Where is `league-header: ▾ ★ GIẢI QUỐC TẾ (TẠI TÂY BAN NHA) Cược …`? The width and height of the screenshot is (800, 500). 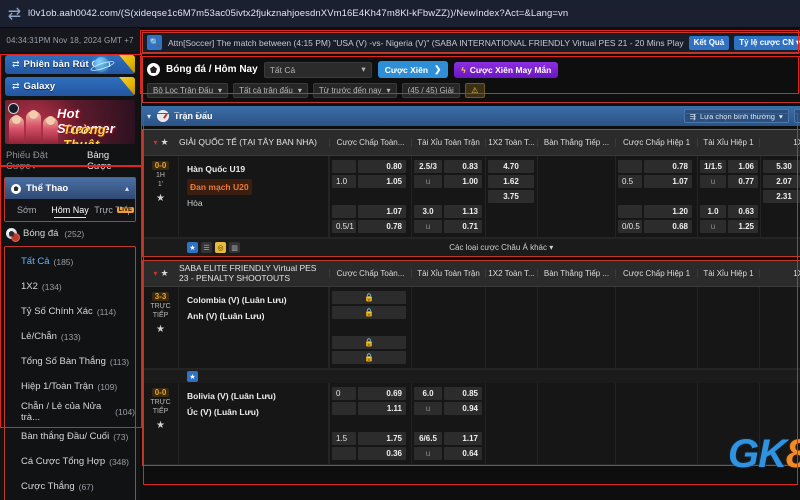 league-header: ▾ ★ GIẢI QUỐC TẾ (TẠI TÂY BAN NHA) Cược … is located at coordinates (471, 143).